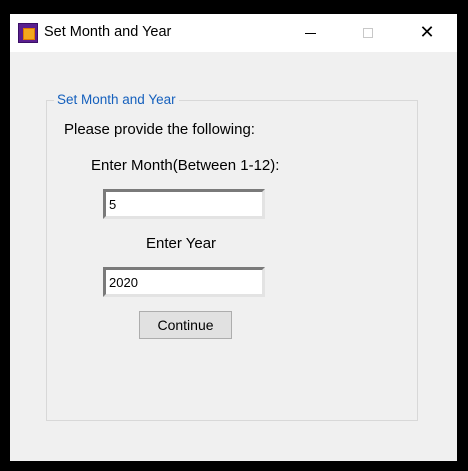 This screenshot has height=471, width=468. I want to click on minimize-icon, so click(310, 33).